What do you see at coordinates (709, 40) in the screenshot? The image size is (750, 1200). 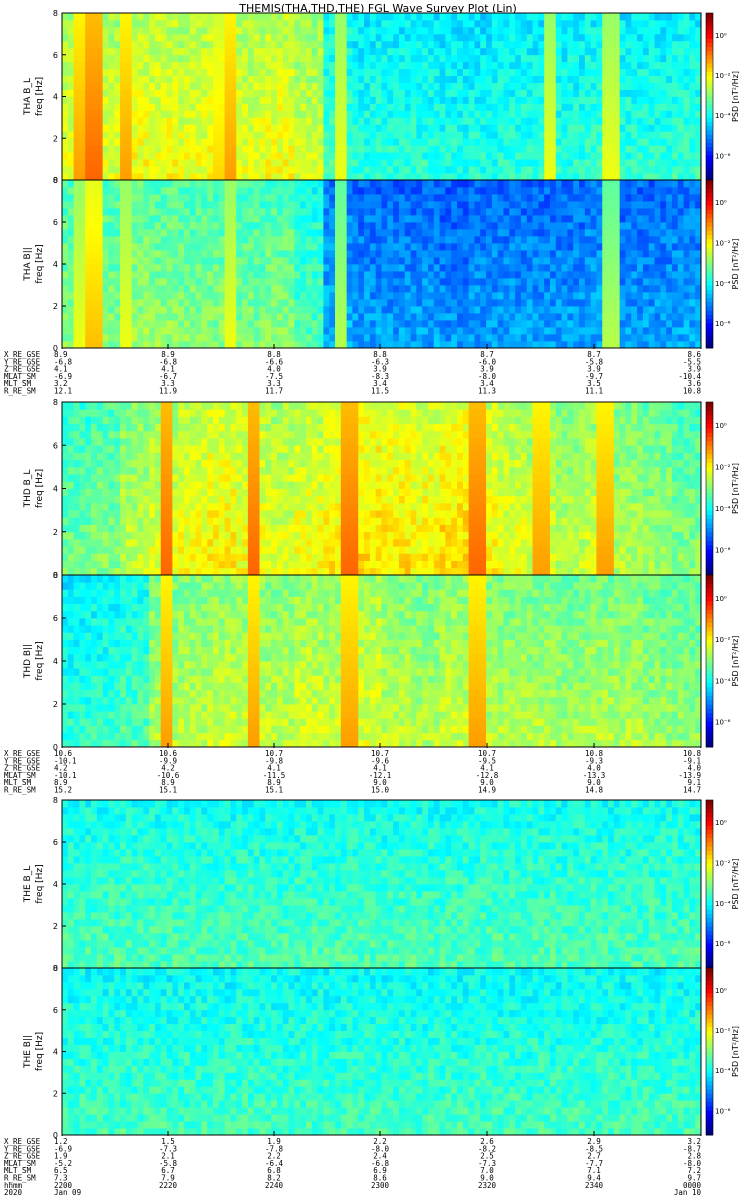 I see `colorbar-step` at bounding box center [709, 40].